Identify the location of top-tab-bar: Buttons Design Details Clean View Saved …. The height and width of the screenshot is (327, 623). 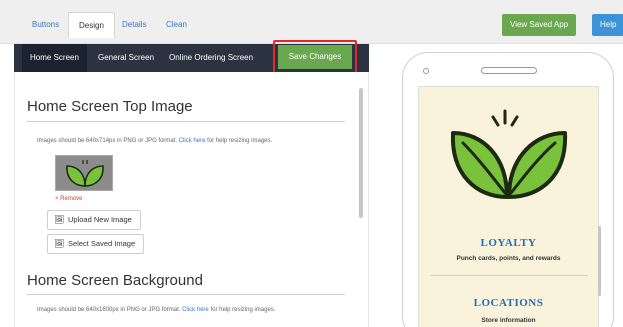
(311, 22).